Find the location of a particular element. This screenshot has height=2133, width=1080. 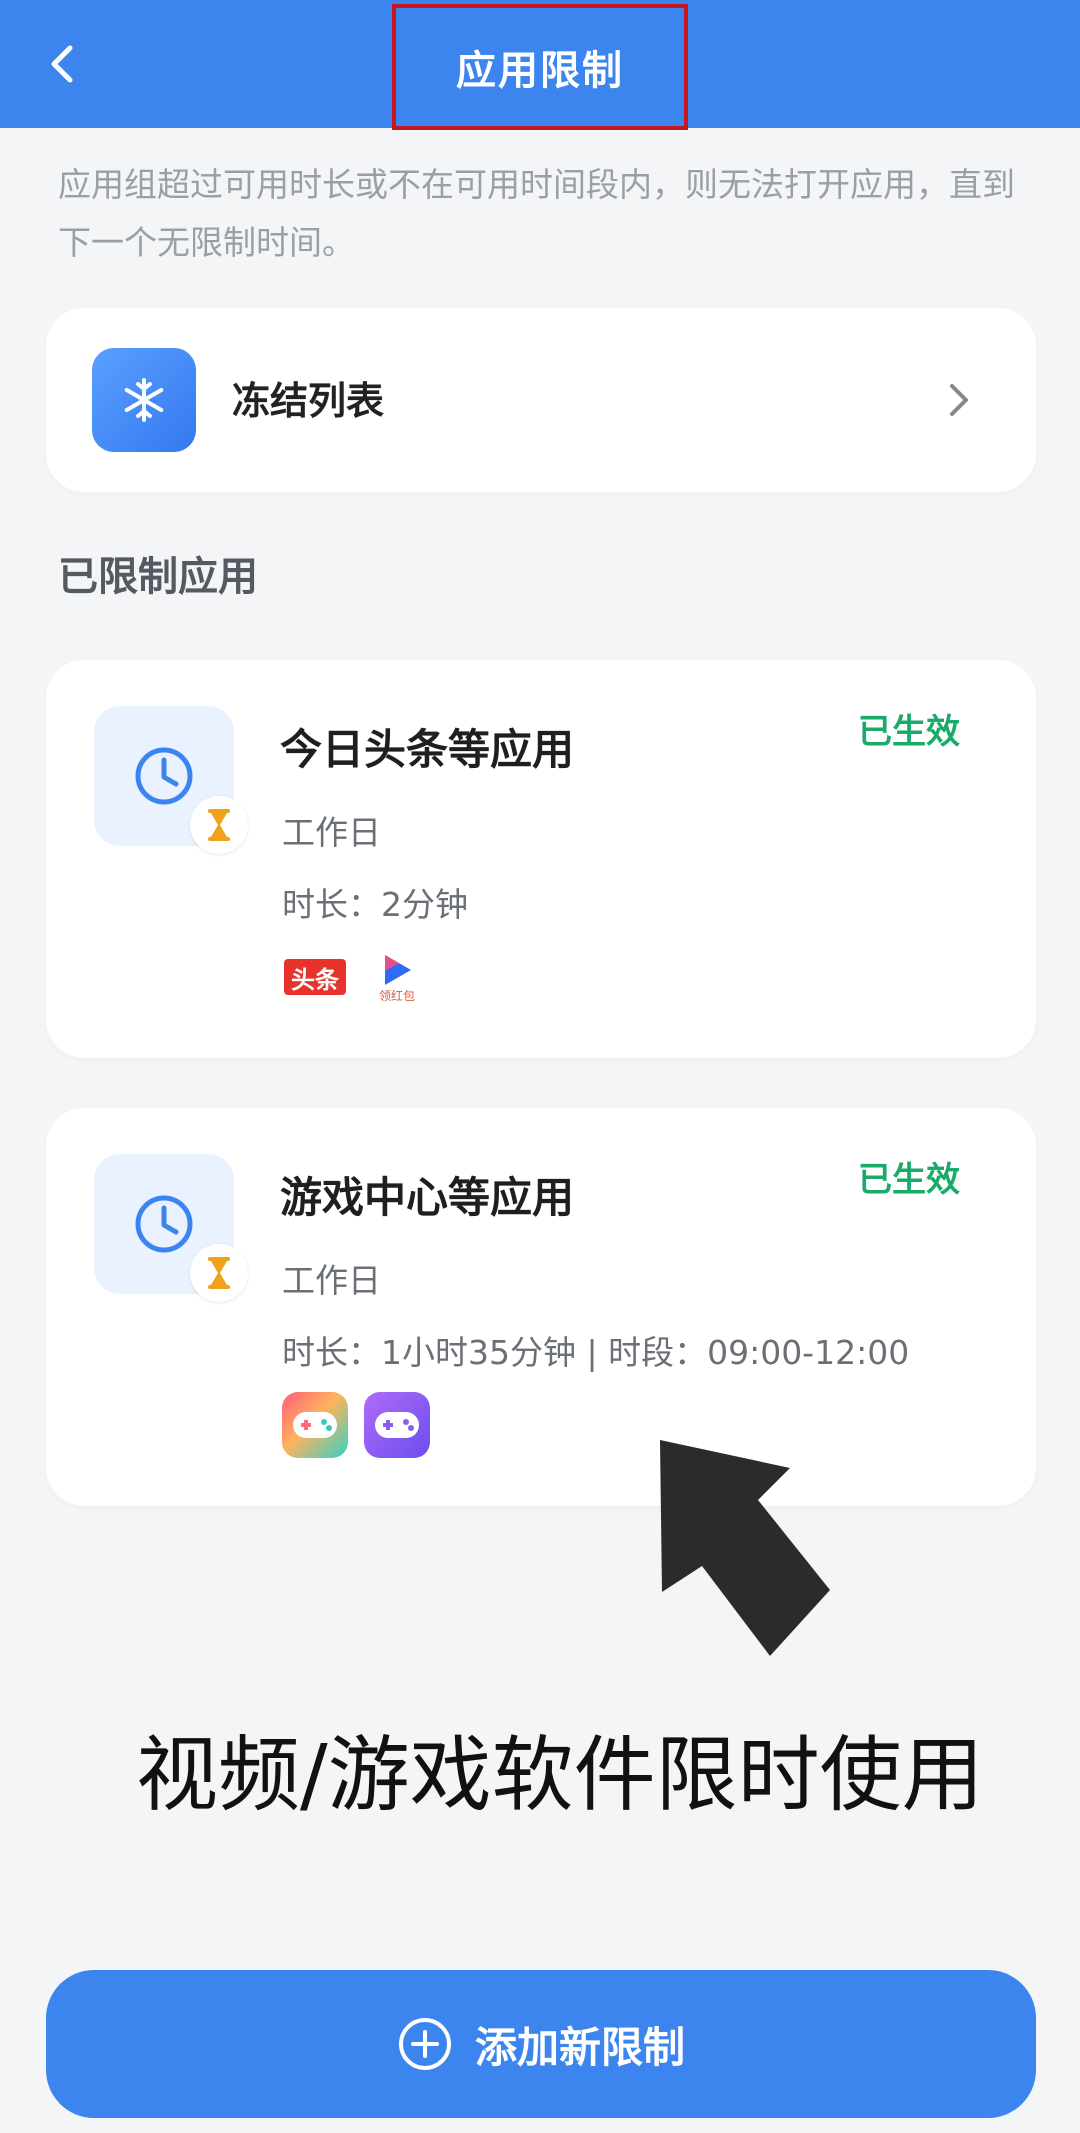

limit-detail: 时长：1小时35分钟 | 时段：09:00-12:00 is located at coordinates (596, 1352).